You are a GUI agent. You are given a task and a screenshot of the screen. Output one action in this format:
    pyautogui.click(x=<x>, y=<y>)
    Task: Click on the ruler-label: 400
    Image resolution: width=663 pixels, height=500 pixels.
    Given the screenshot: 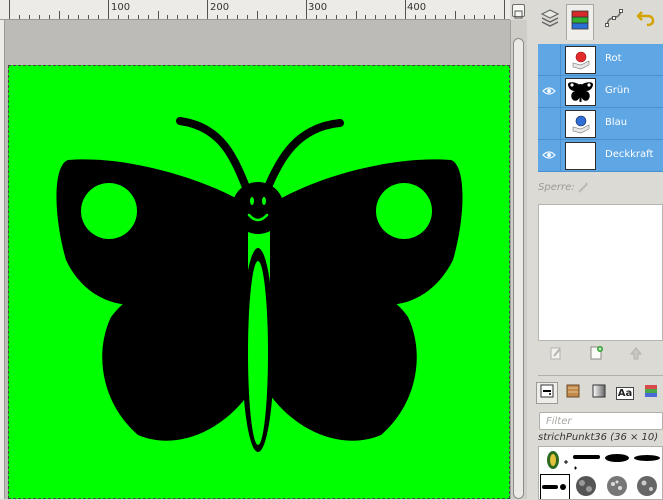 What is the action you would take?
    pyautogui.click(x=417, y=7)
    